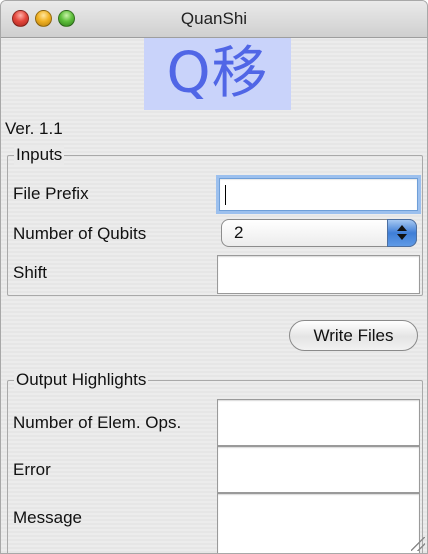 The width and height of the screenshot is (428, 554). I want to click on output-legend: Output Highlights, so click(81, 380).